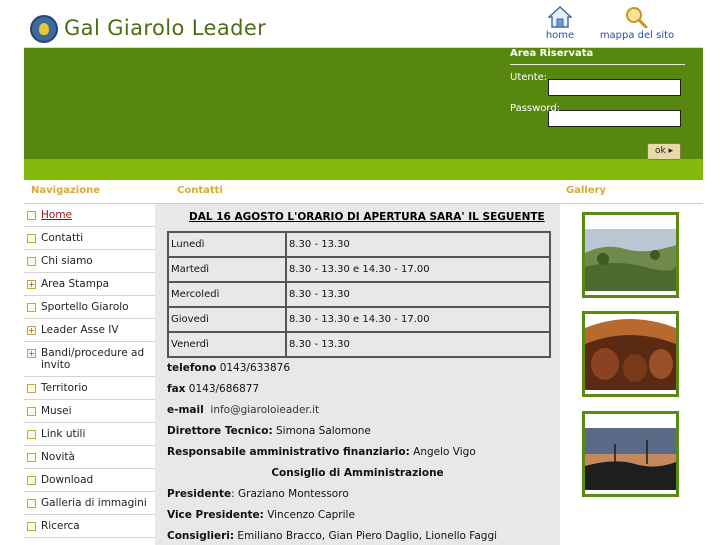  Describe the element at coordinates (89, 238) in the screenshot. I see `sidebar-item: Contatti` at that location.